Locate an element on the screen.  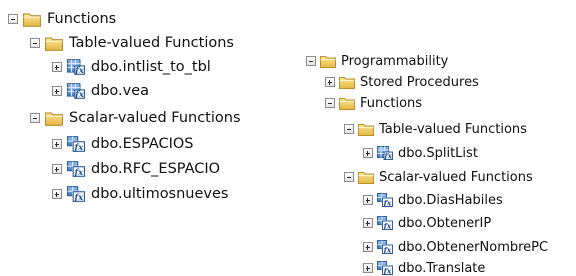
tree-node-stored-procedures: Stored Procedures is located at coordinates (402, 82).